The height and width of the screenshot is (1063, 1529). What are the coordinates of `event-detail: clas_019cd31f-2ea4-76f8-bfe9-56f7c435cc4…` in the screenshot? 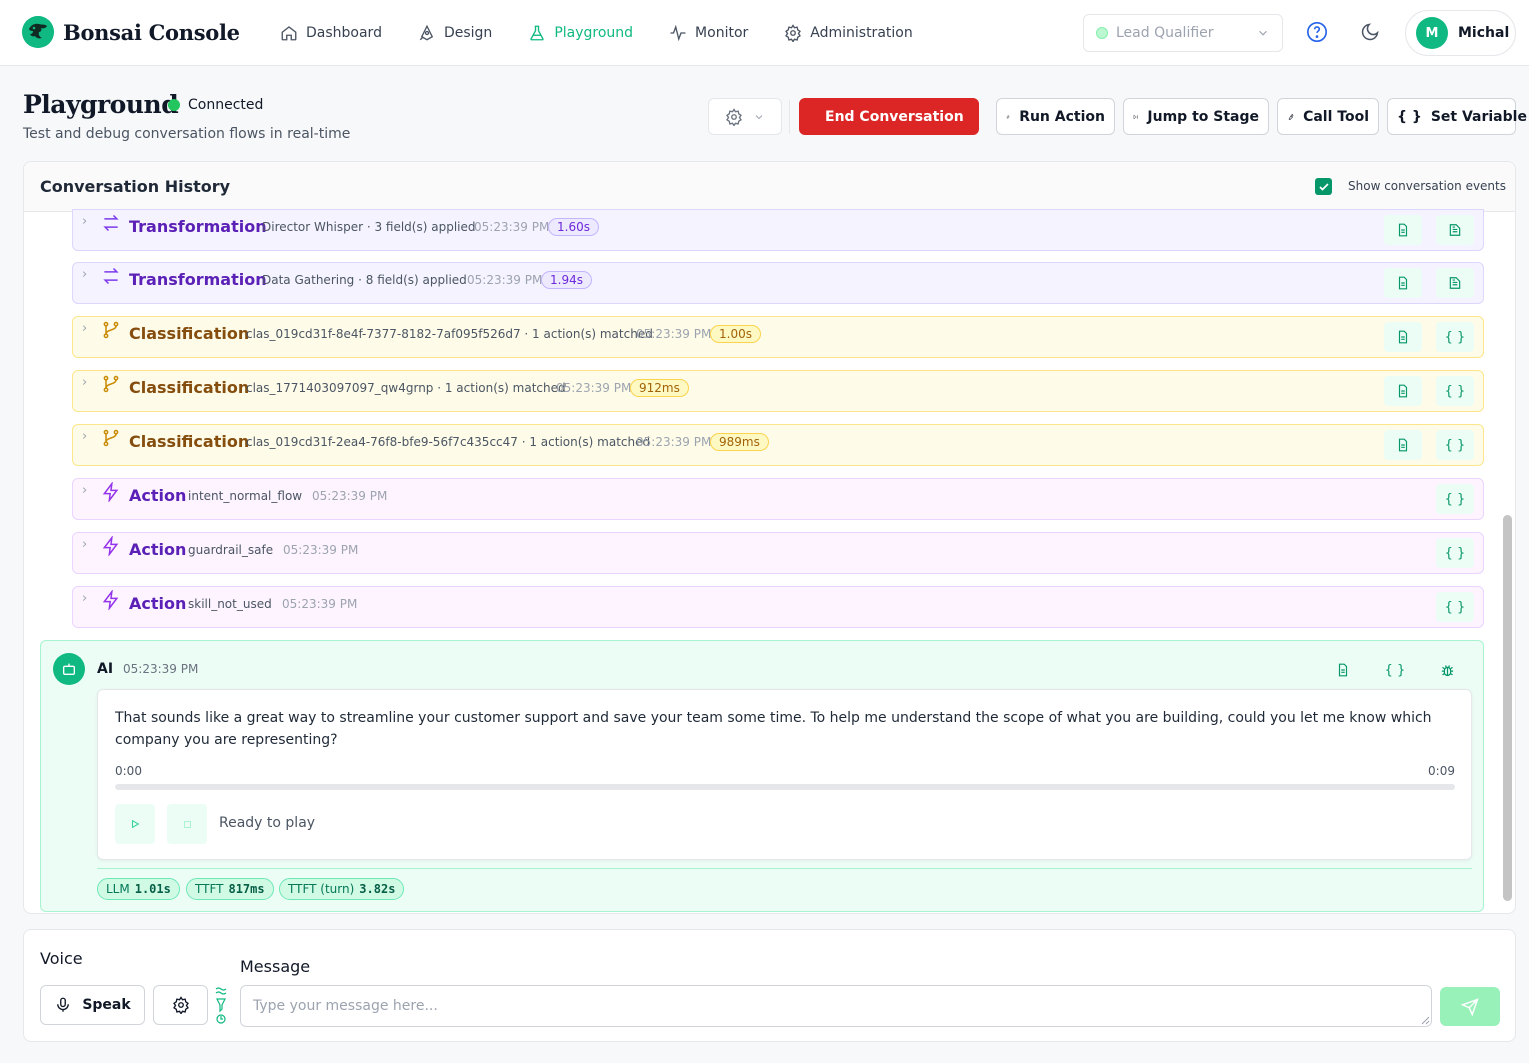 It's located at (448, 442).